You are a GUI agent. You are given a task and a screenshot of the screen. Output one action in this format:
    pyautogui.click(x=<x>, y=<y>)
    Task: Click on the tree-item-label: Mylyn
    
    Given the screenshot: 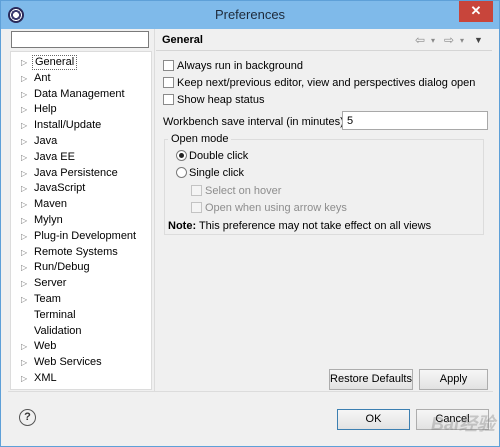 What is the action you would take?
    pyautogui.click(x=48, y=220)
    